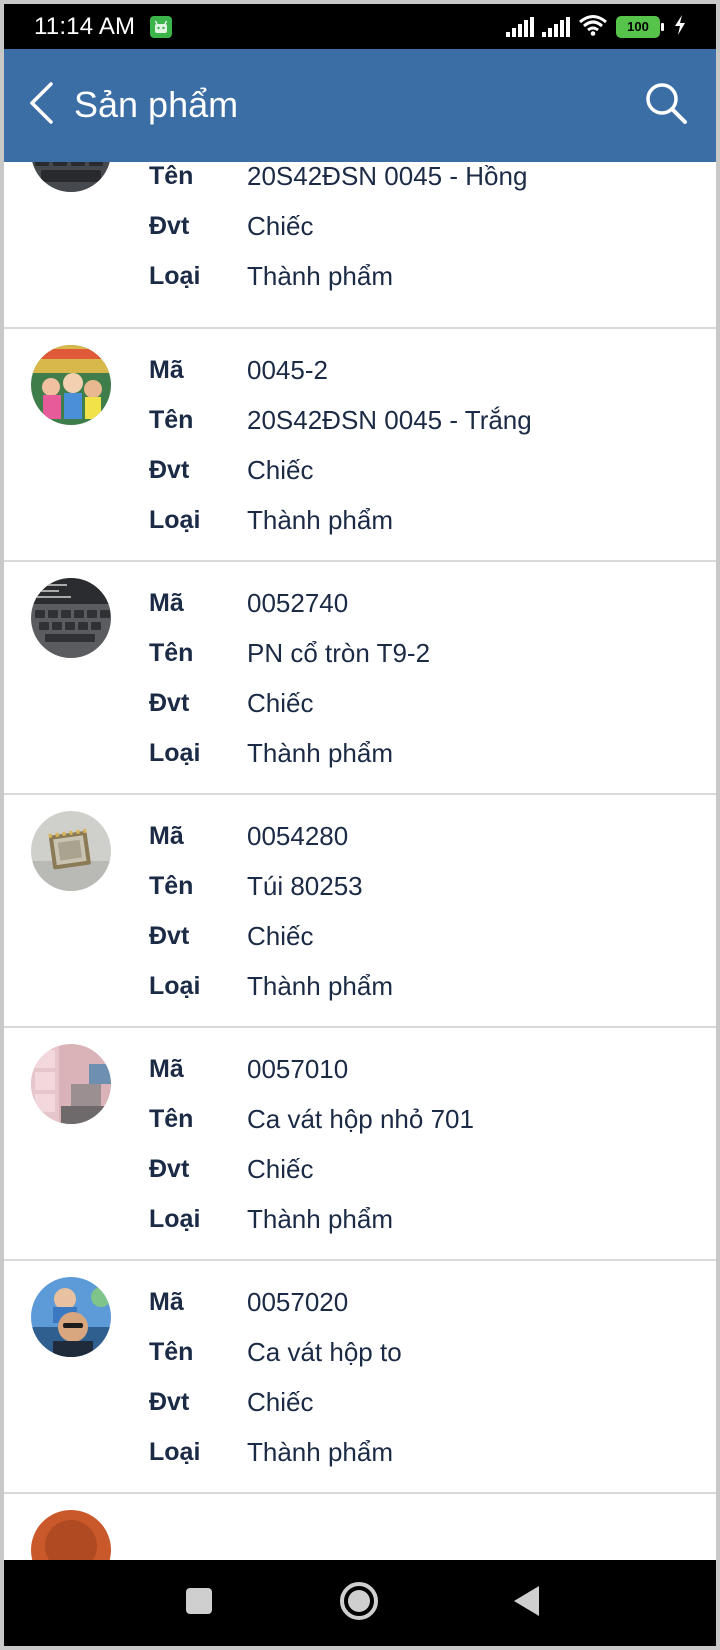 This screenshot has height=1650, width=720. Describe the element at coordinates (389, 419) in the screenshot. I see `product-name: 20S42ĐSN 0045 - Trắng` at that location.